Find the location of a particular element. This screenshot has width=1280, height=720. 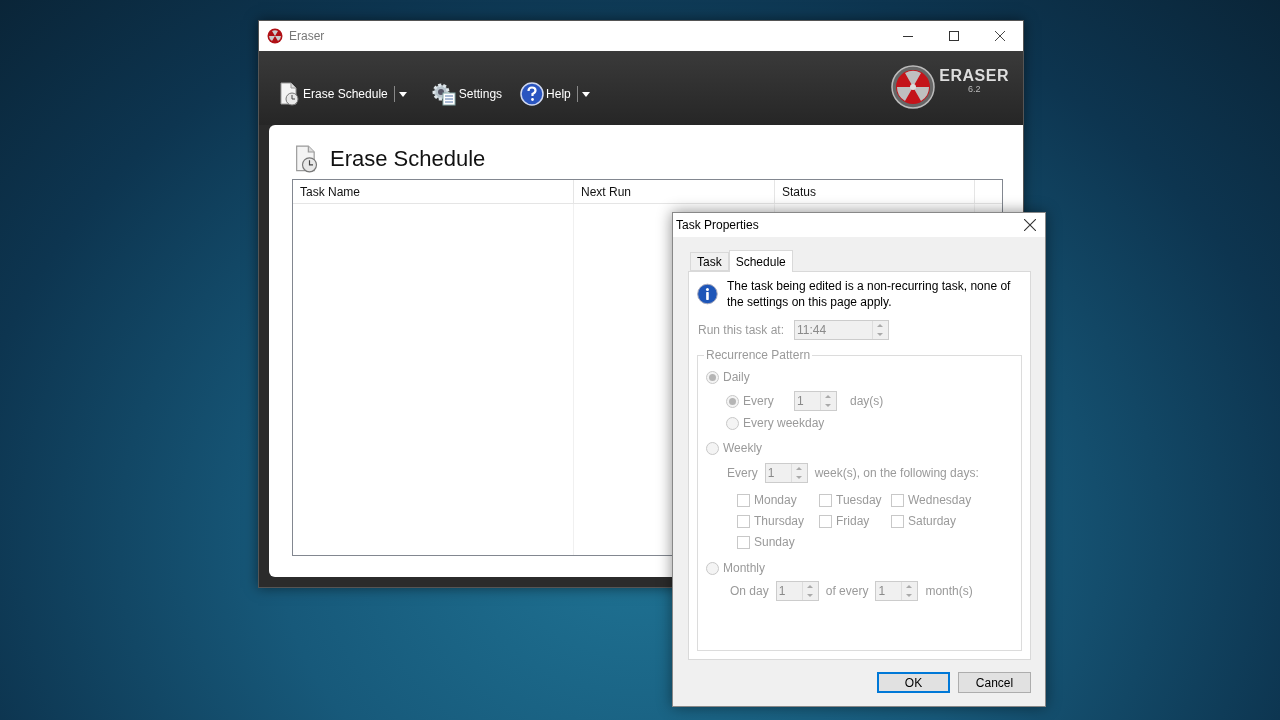

field-label: Run this task at: is located at coordinates (741, 330).